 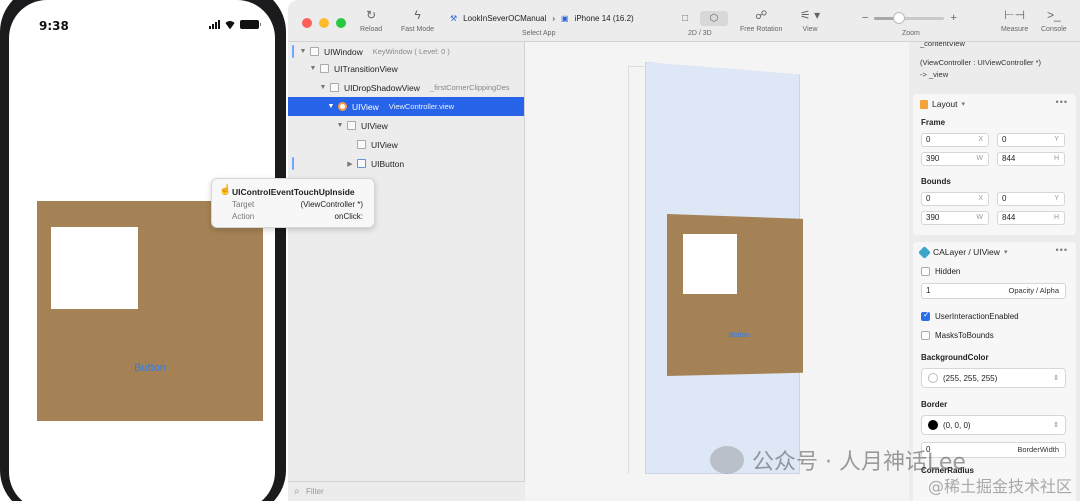 What do you see at coordinates (637, 270) in the screenshot?
I see `window-layer-edge` at bounding box center [637, 270].